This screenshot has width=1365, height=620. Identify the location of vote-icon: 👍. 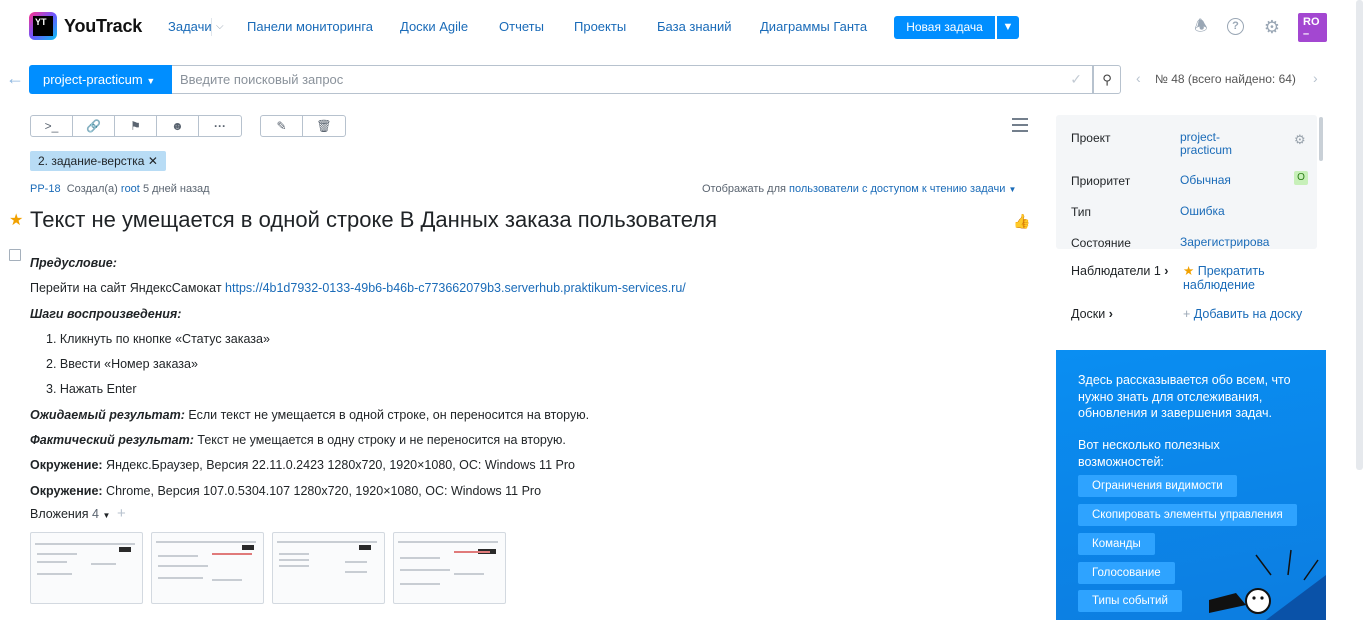
(1021, 221).